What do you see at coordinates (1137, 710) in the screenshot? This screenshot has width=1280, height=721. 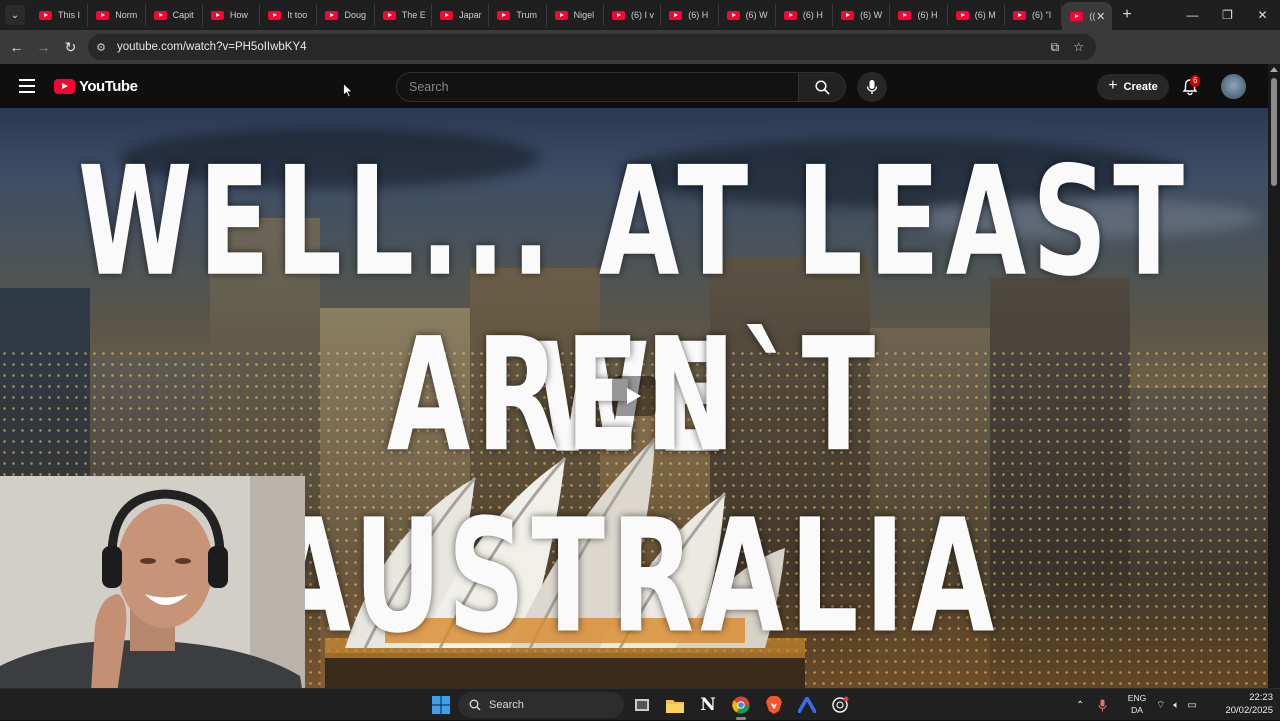 I see `keyboard-layout-code: DA` at bounding box center [1137, 710].